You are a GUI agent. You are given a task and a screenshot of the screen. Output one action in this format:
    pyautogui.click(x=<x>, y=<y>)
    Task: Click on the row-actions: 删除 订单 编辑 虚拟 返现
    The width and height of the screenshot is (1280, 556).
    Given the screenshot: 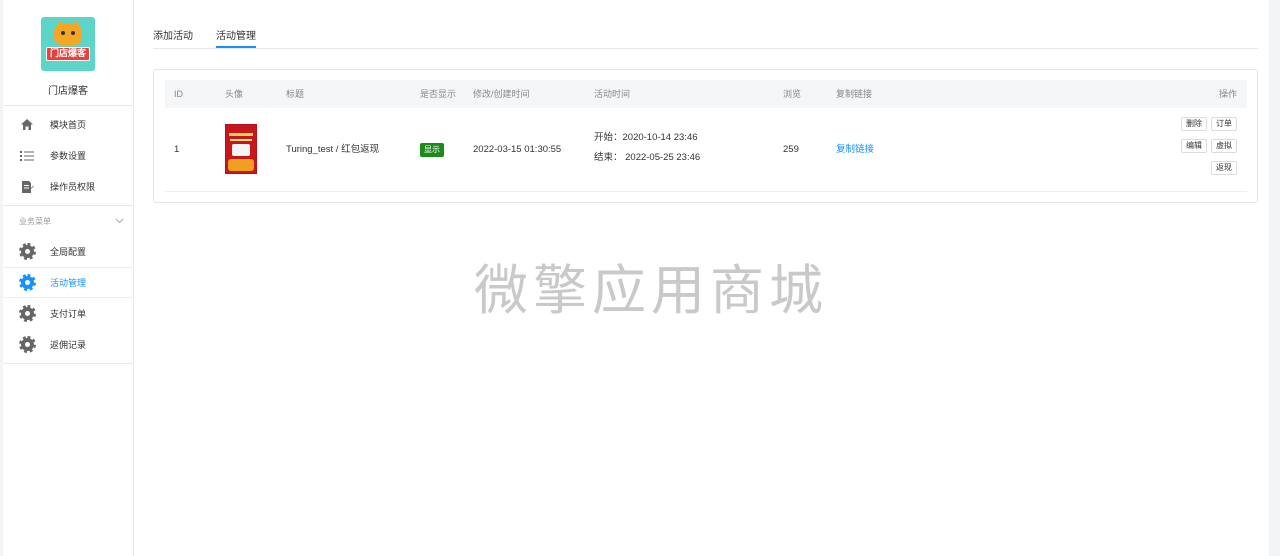 What is the action you would take?
    pyautogui.click(x=1208, y=150)
    